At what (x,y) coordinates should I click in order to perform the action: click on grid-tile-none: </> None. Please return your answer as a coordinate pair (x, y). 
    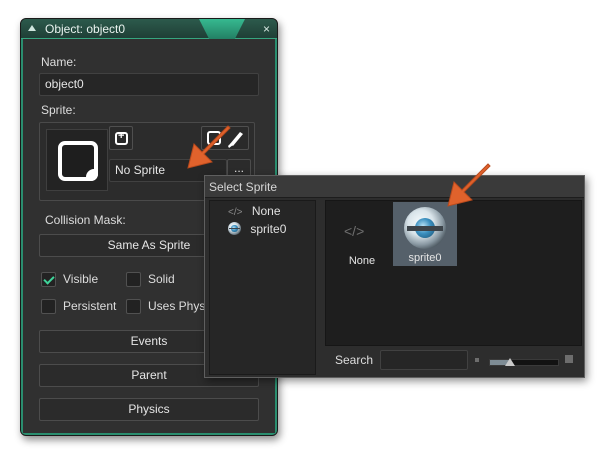
    Looking at the image, I should click on (362, 237).